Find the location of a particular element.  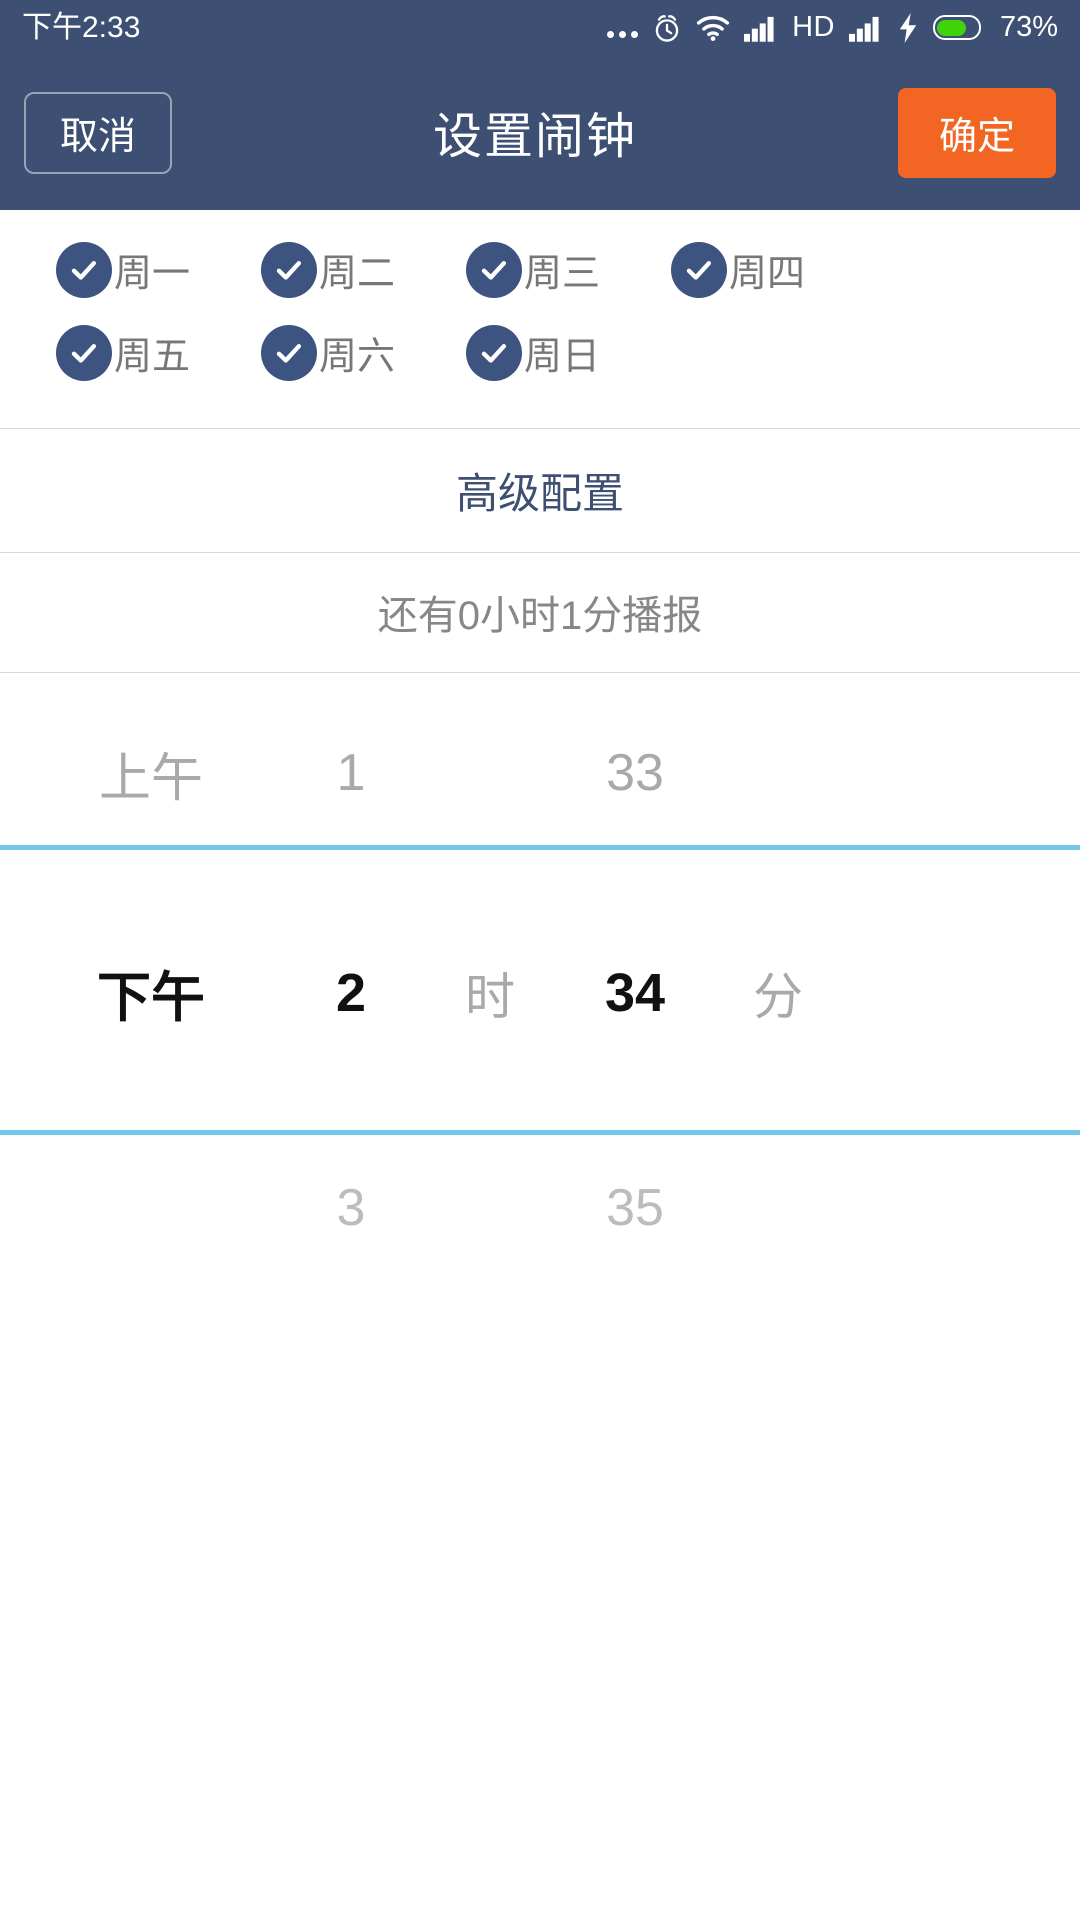

weekday-item-sunday: 周日 is located at coordinates (512, 352).